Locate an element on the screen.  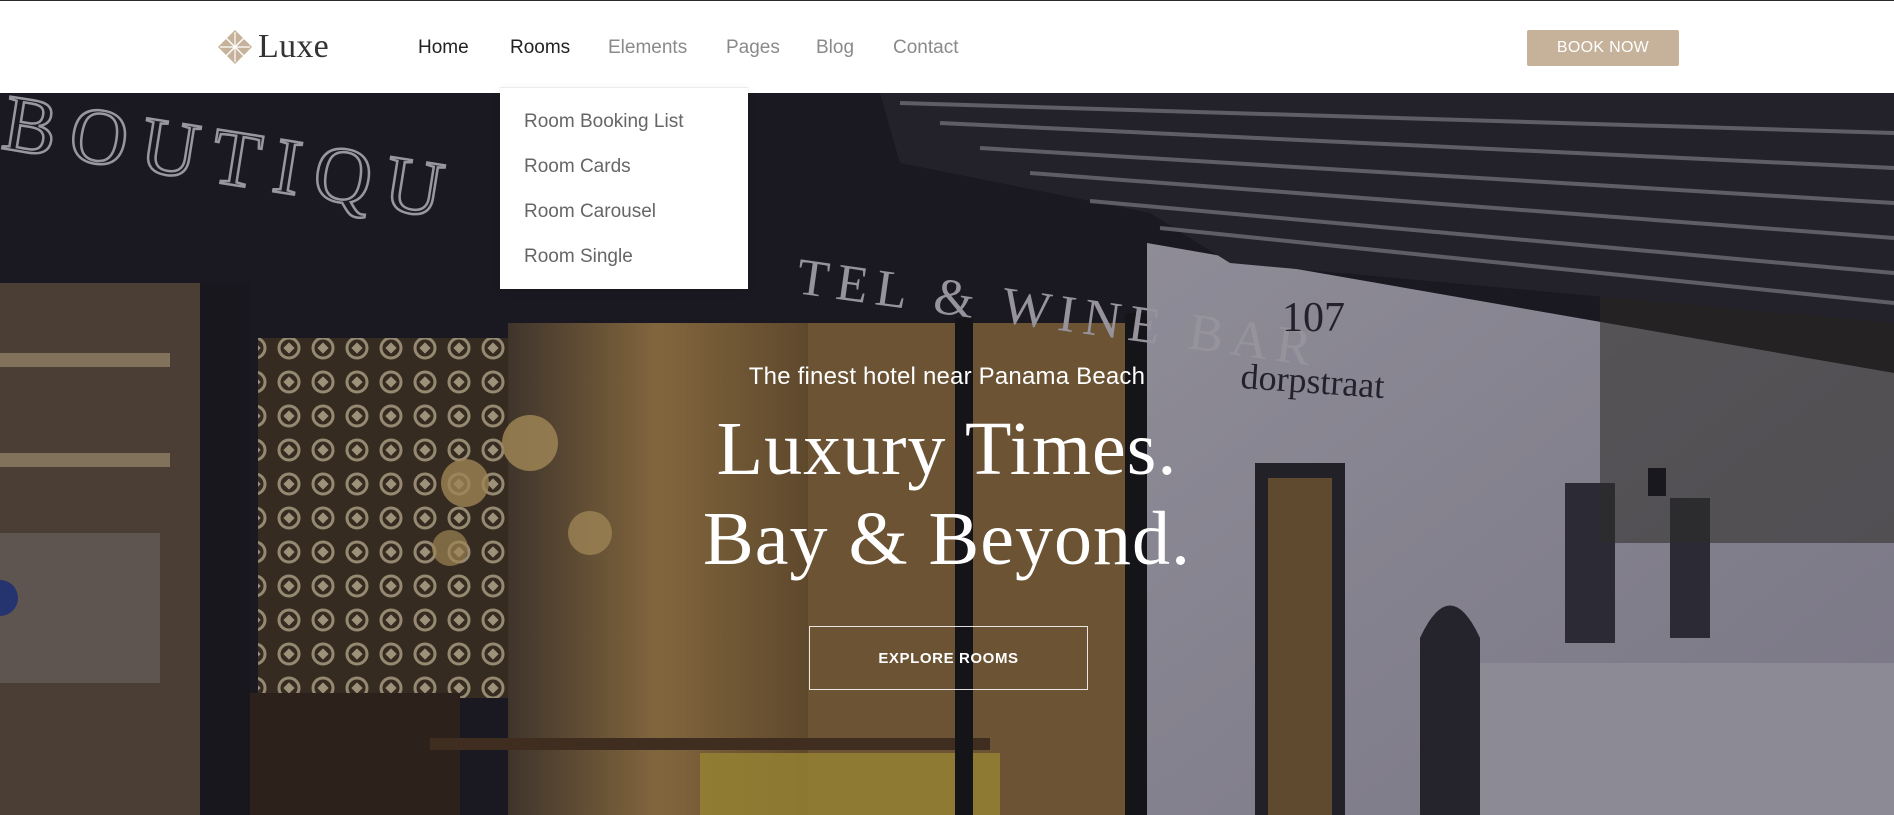
nav-item-pages: Pages is located at coordinates (753, 48).